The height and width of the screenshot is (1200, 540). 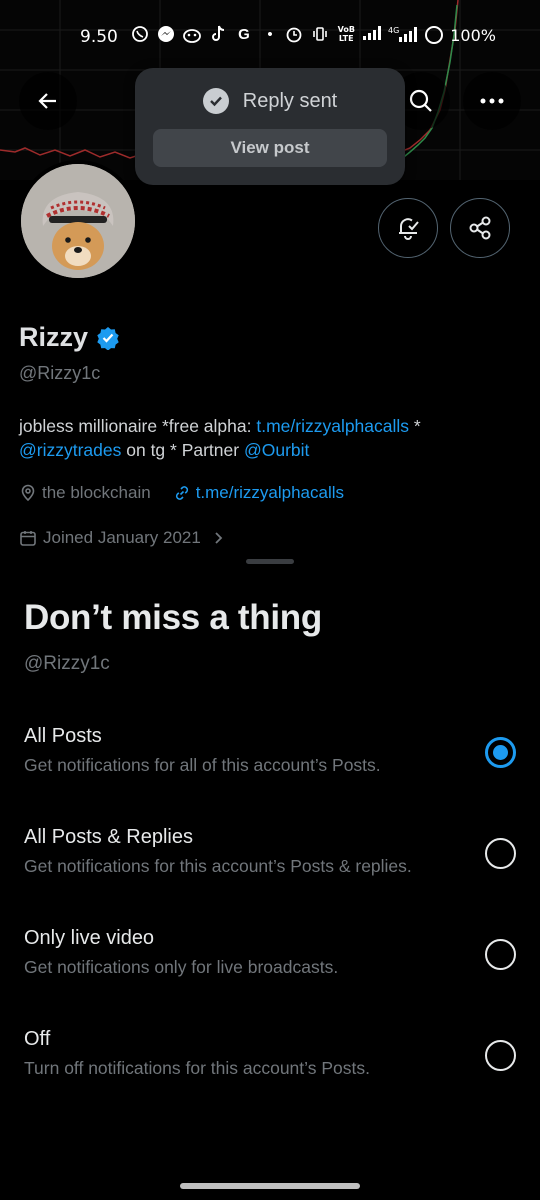 I want to click on sheet-drag-handle, so click(x=270, y=561).